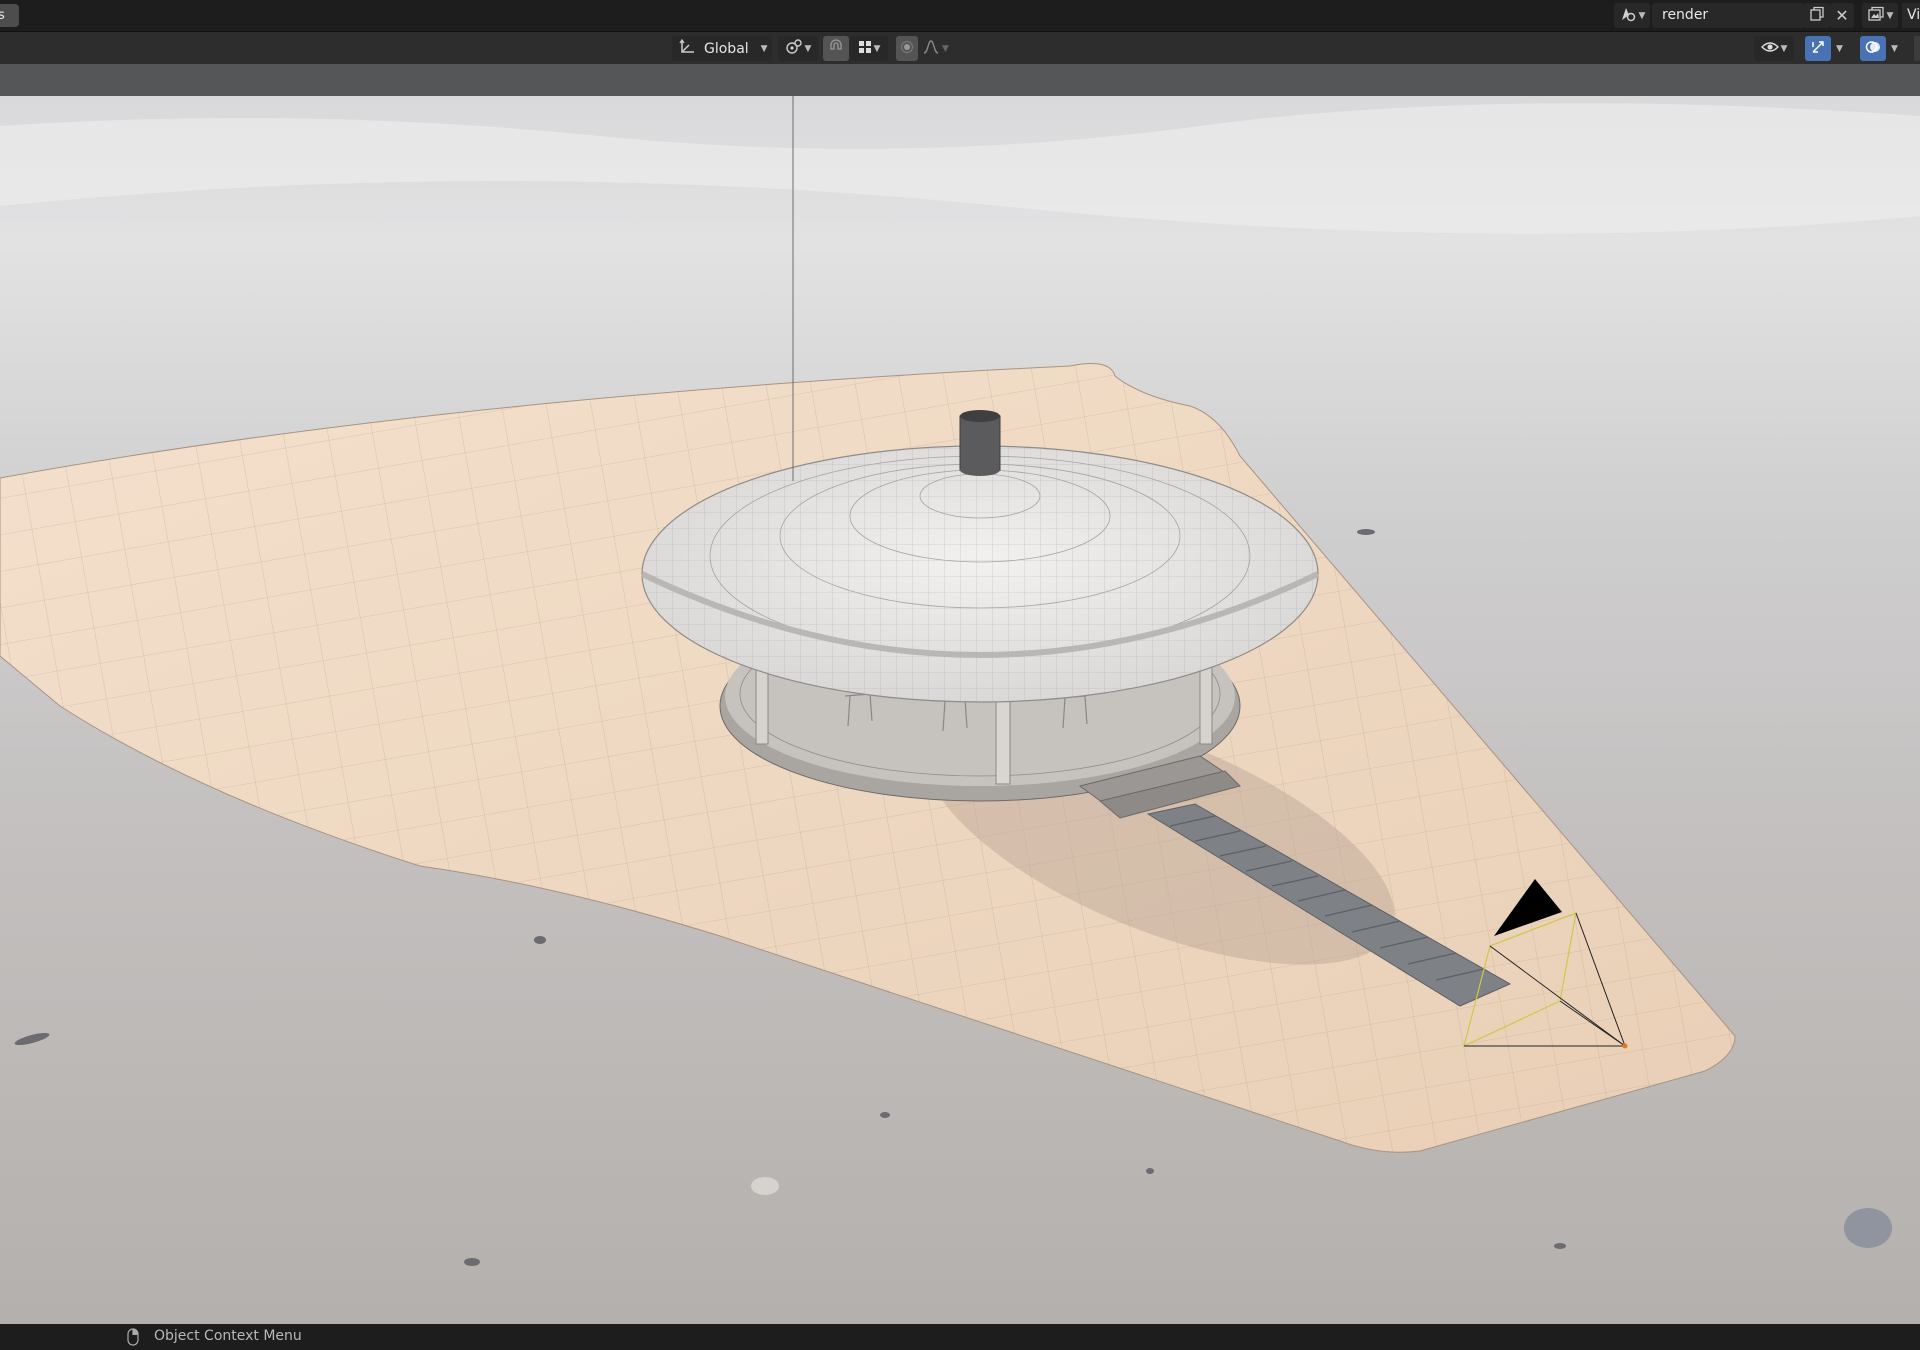 Image resolution: width=1920 pixels, height=1350 pixels. I want to click on overlays-icon, so click(1873, 49).